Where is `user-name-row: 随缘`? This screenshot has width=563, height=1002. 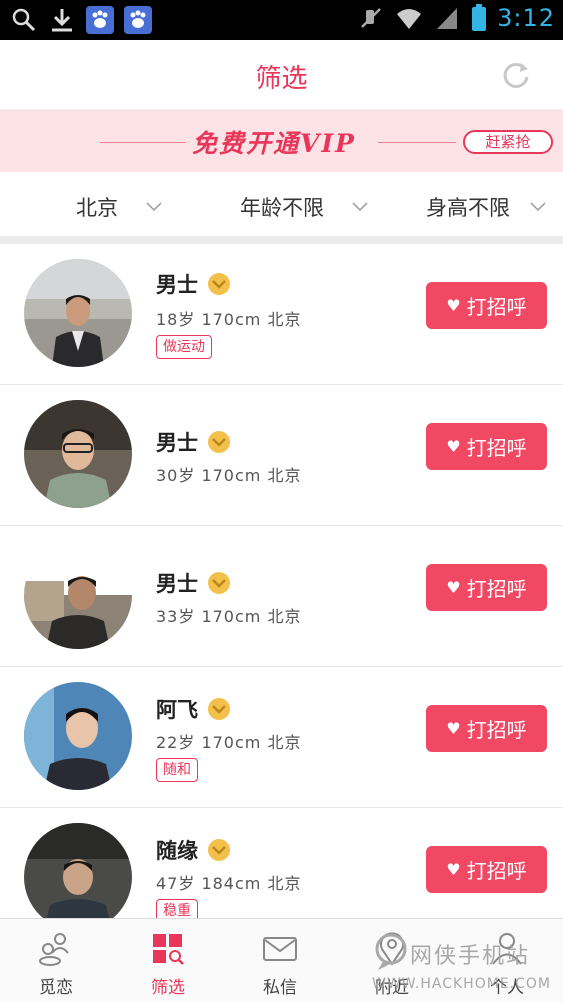
user-name-row: 随缘 is located at coordinates (193, 850).